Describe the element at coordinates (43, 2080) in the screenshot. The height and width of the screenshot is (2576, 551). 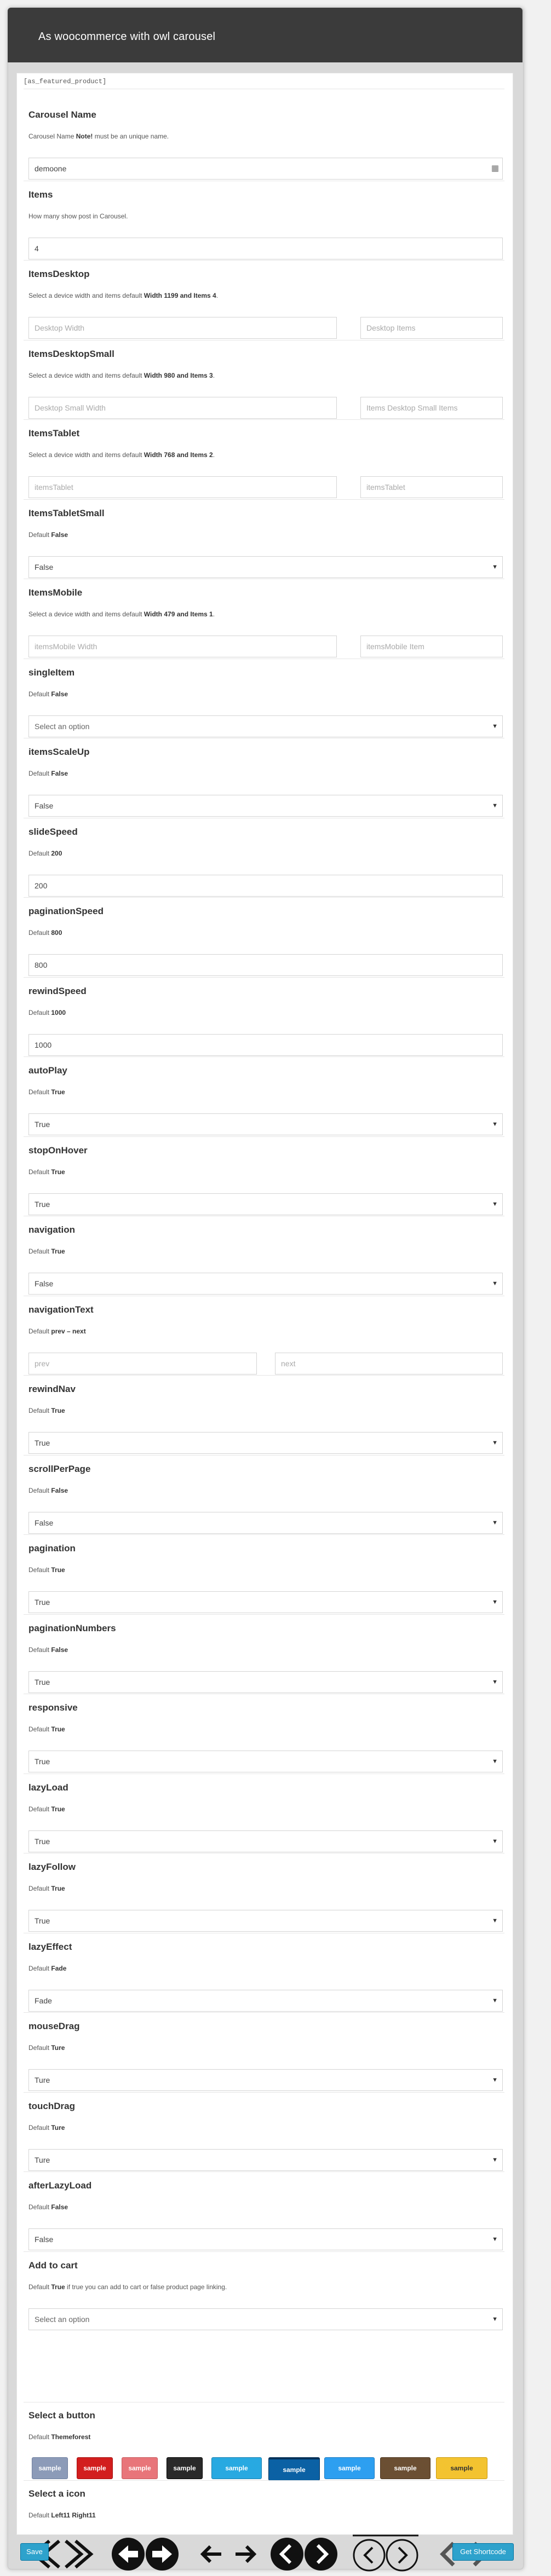
I see `mouse-drag-select-text: Ture` at that location.